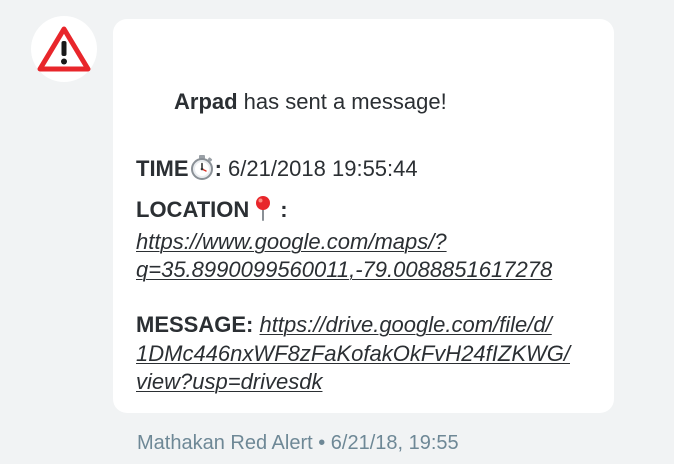 This screenshot has width=674, height=464. I want to click on location-link: https://www.google.com/maps/?, so click(291, 242).